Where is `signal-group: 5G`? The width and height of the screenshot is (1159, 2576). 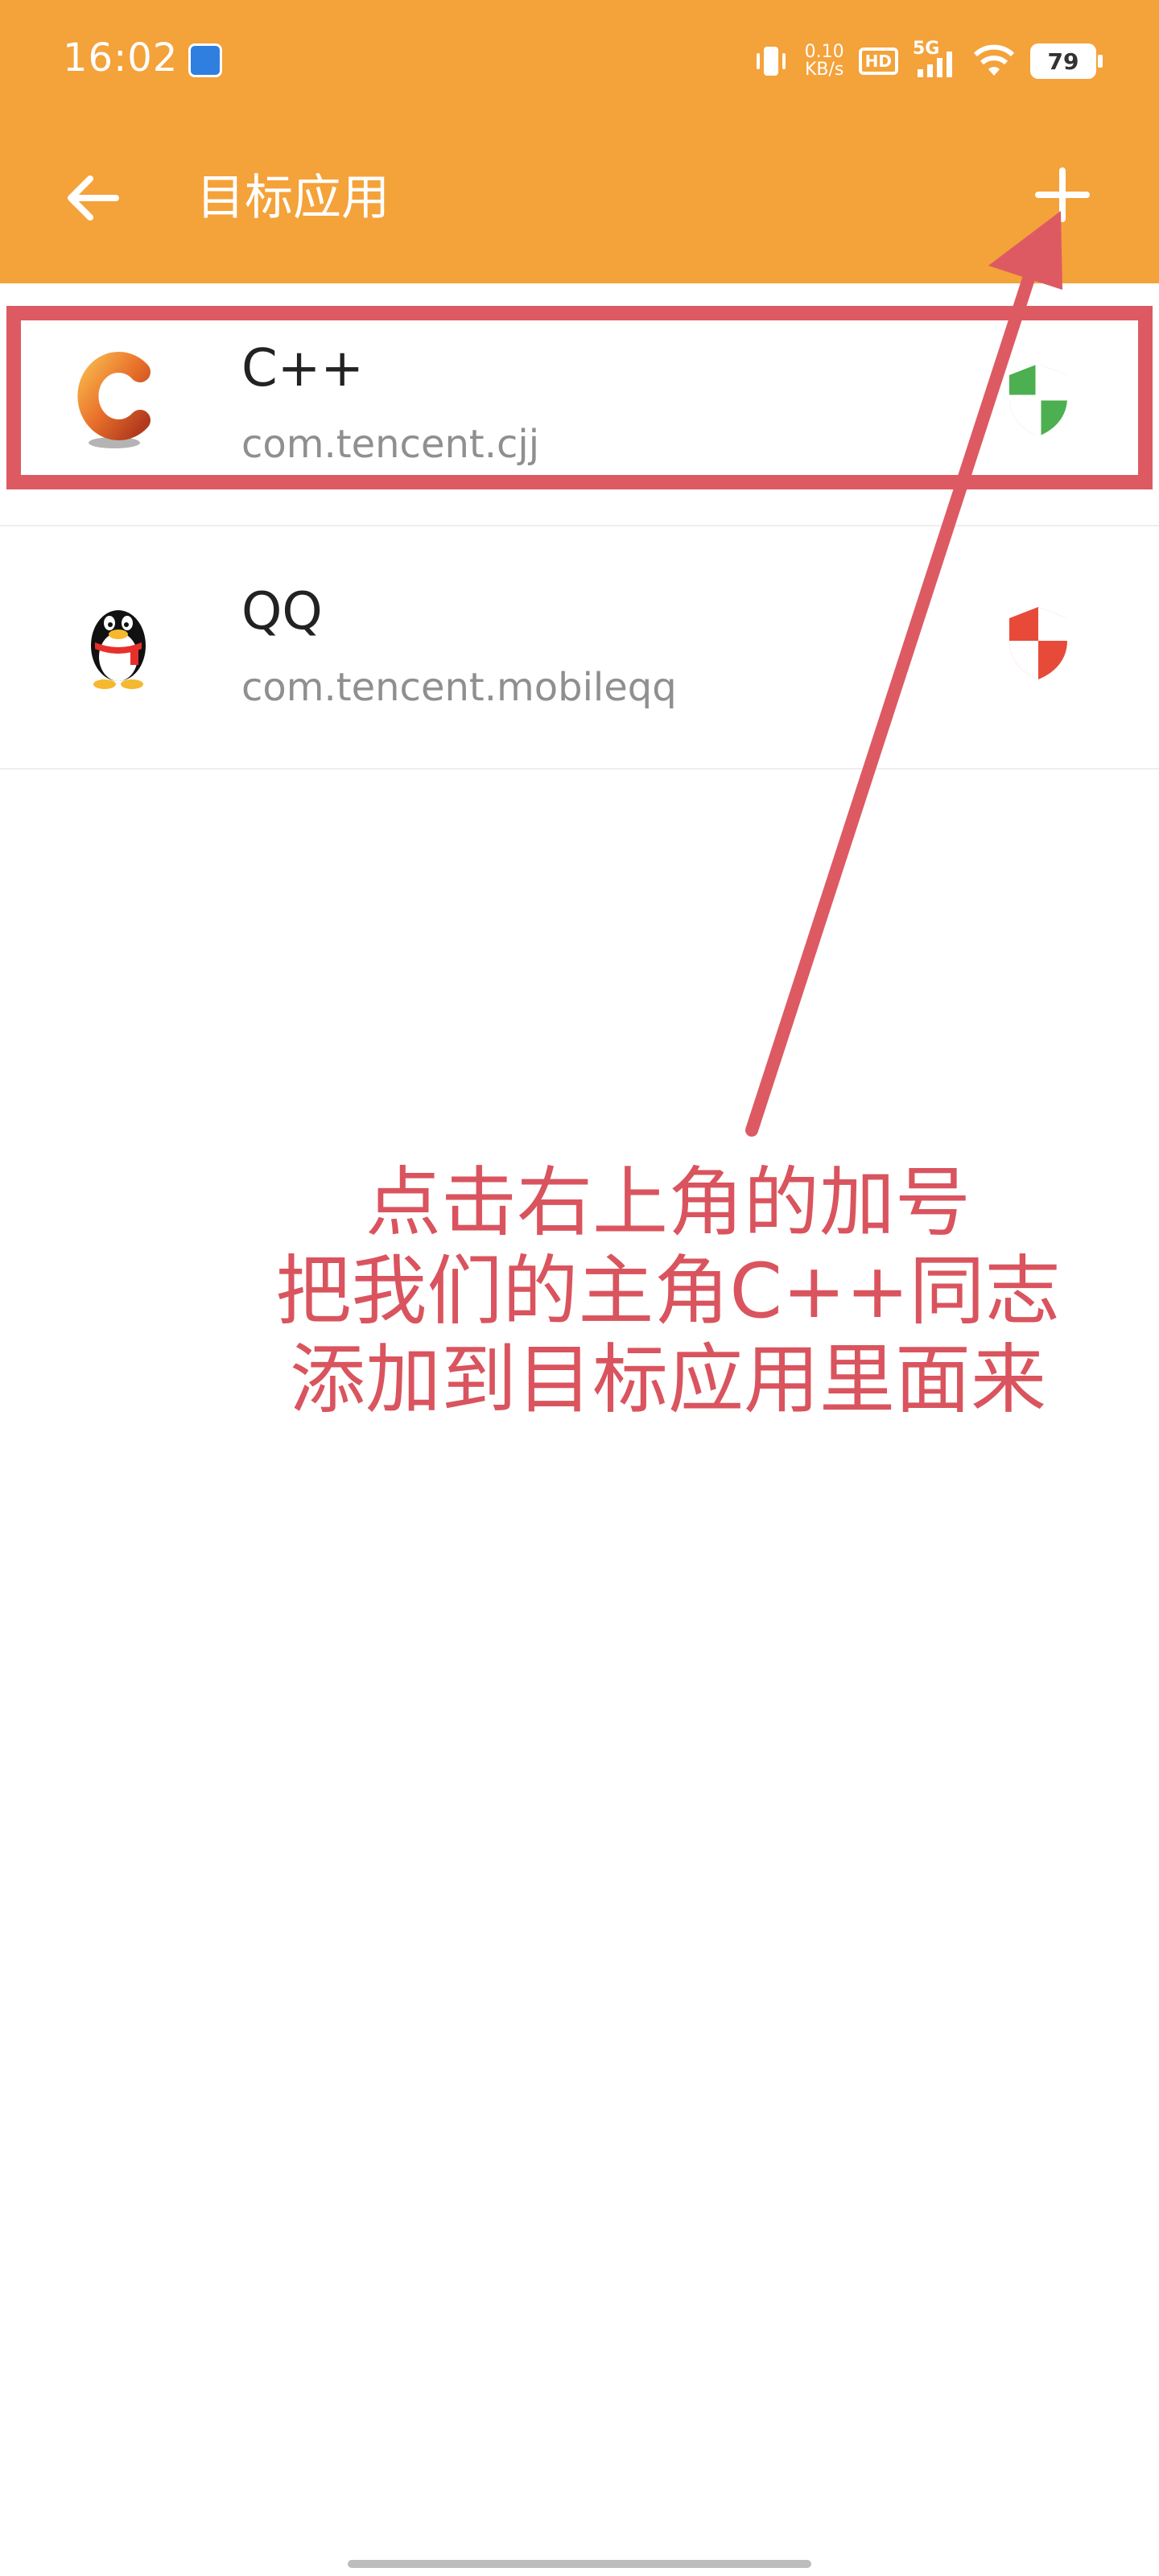 signal-group: 5G is located at coordinates (935, 59).